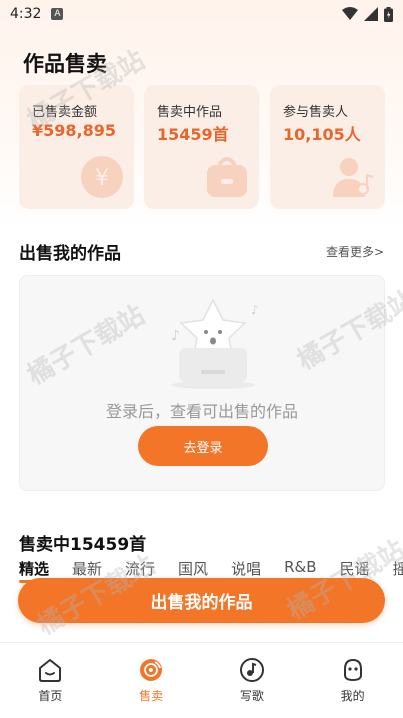 Image resolution: width=403 pixels, height=718 pixels. What do you see at coordinates (352, 696) in the screenshot?
I see `nav-label: 我的` at bounding box center [352, 696].